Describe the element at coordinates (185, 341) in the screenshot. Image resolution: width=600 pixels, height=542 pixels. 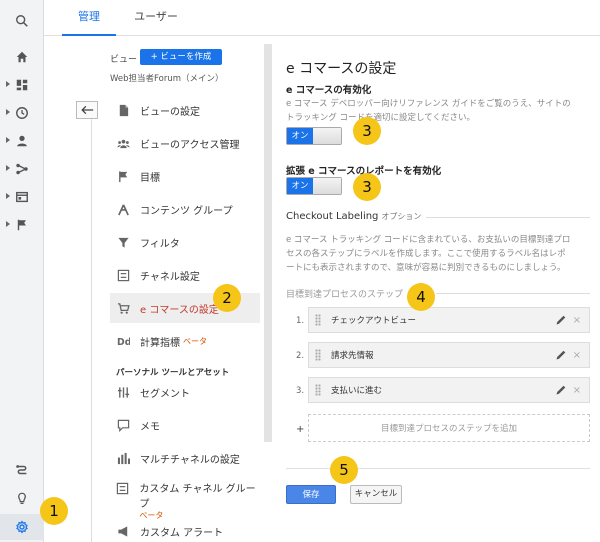
I see `menu-item-calculated-metrics: Dd 計算指標 ベータ` at that location.